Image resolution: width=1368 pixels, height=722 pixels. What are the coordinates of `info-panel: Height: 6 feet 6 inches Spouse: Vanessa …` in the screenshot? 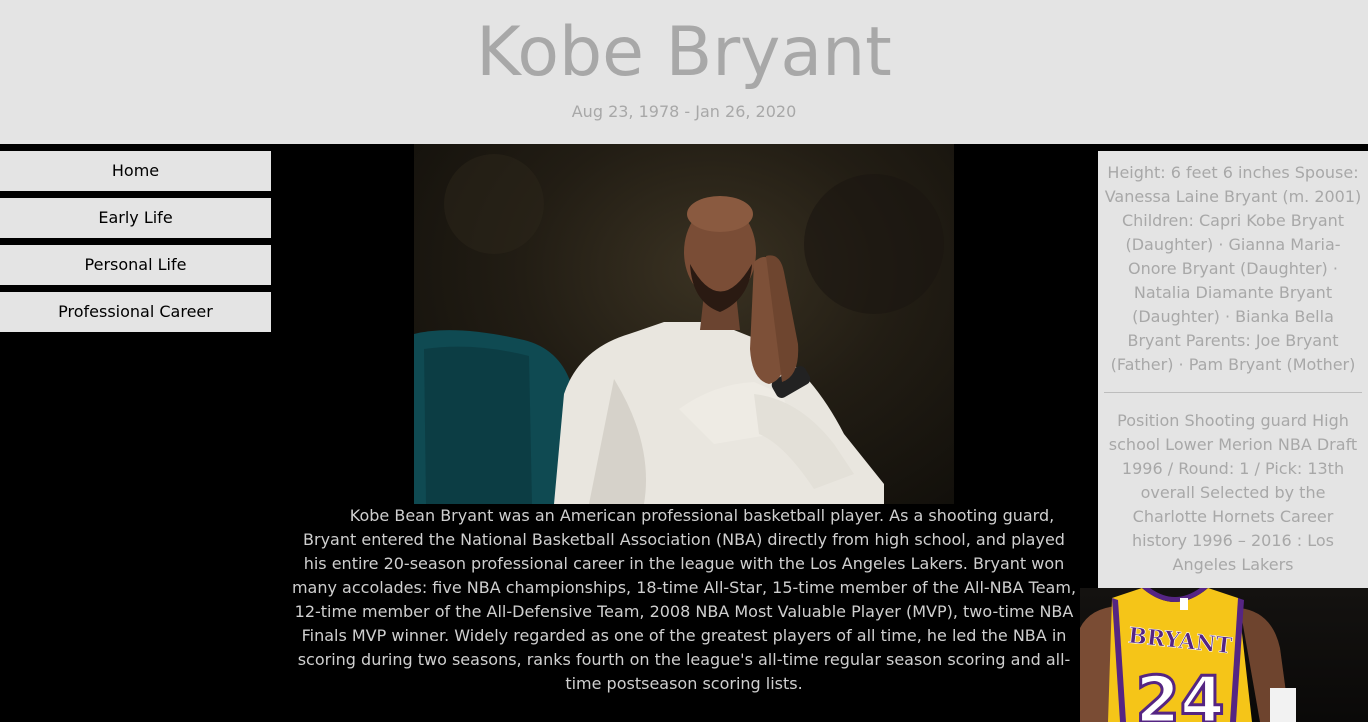 It's located at (1233, 369).